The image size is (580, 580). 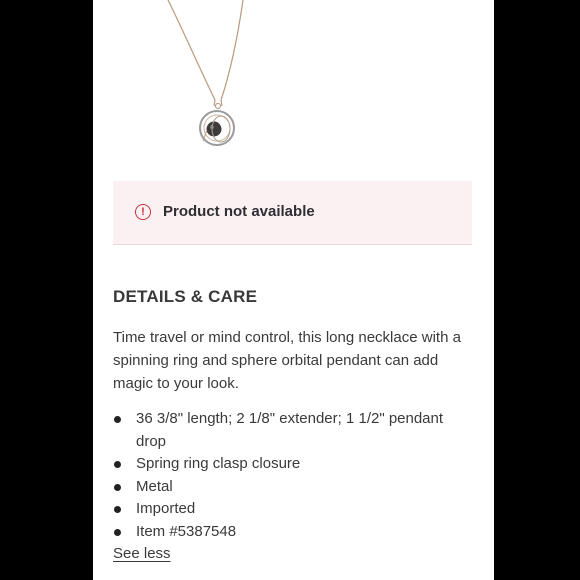 What do you see at coordinates (143, 212) in the screenshot?
I see `exclamation-circle-icon: !` at bounding box center [143, 212].